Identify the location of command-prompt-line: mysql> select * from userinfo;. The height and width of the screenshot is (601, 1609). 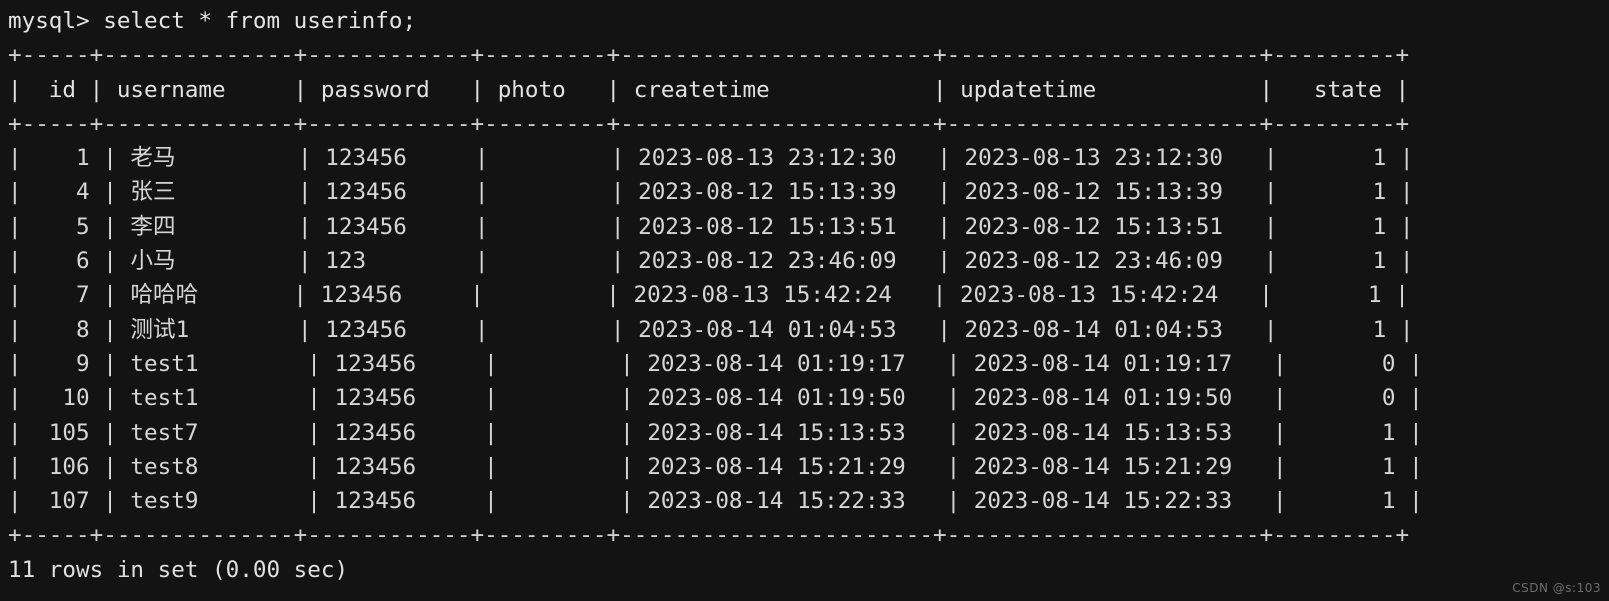
(212, 21).